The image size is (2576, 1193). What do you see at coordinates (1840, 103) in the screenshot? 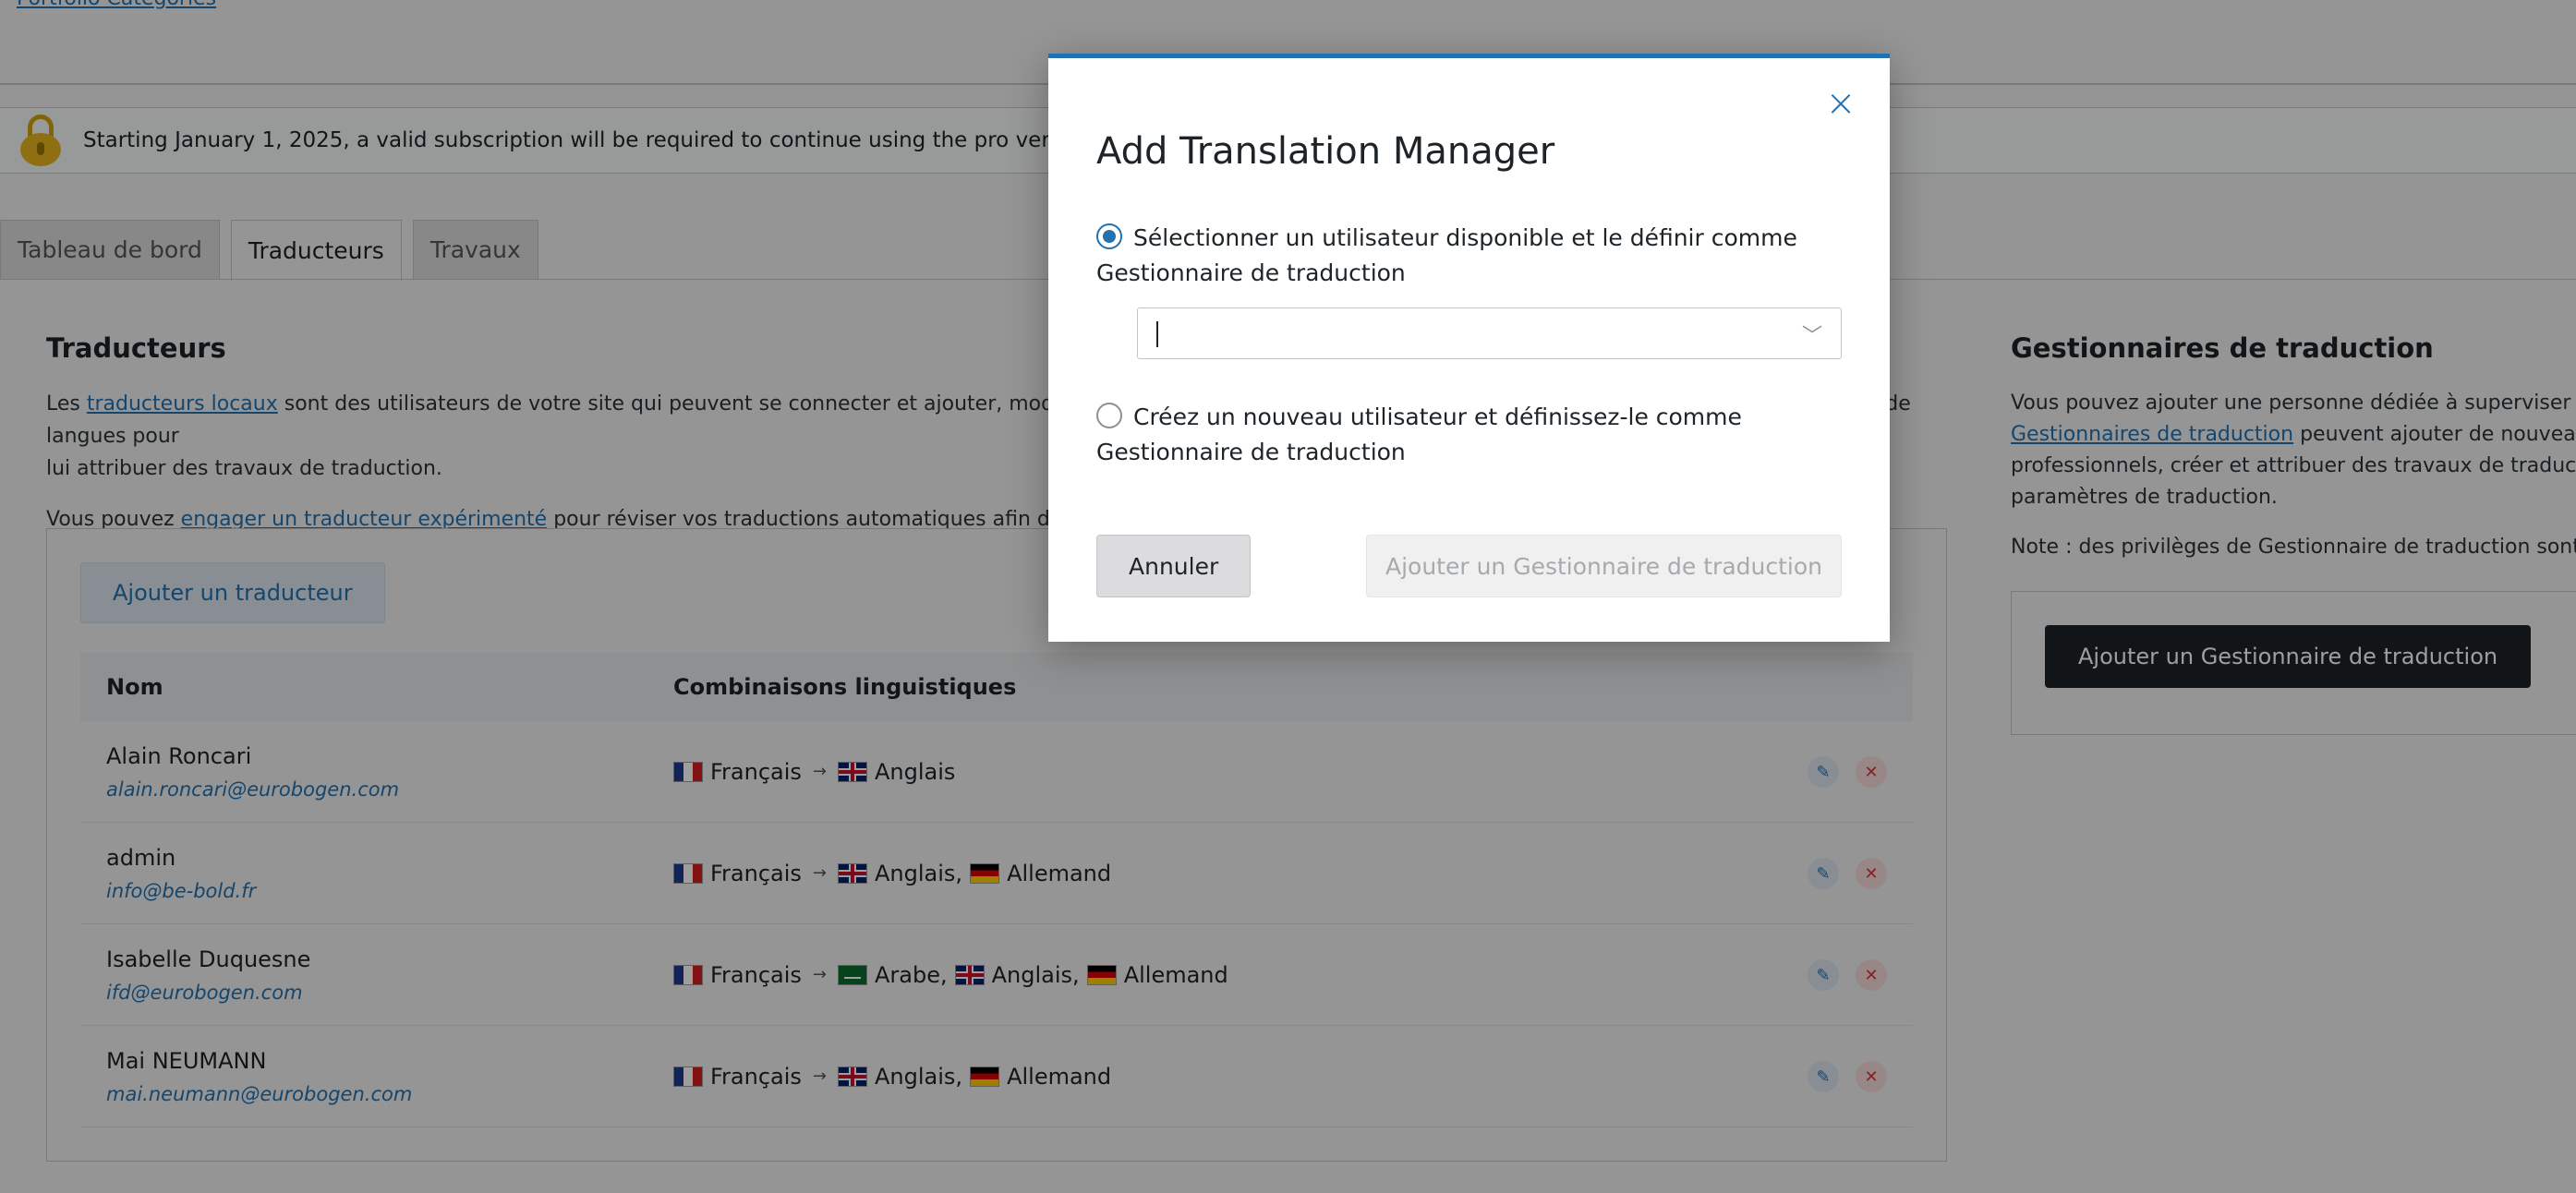
I see `close-icon: ×` at bounding box center [1840, 103].